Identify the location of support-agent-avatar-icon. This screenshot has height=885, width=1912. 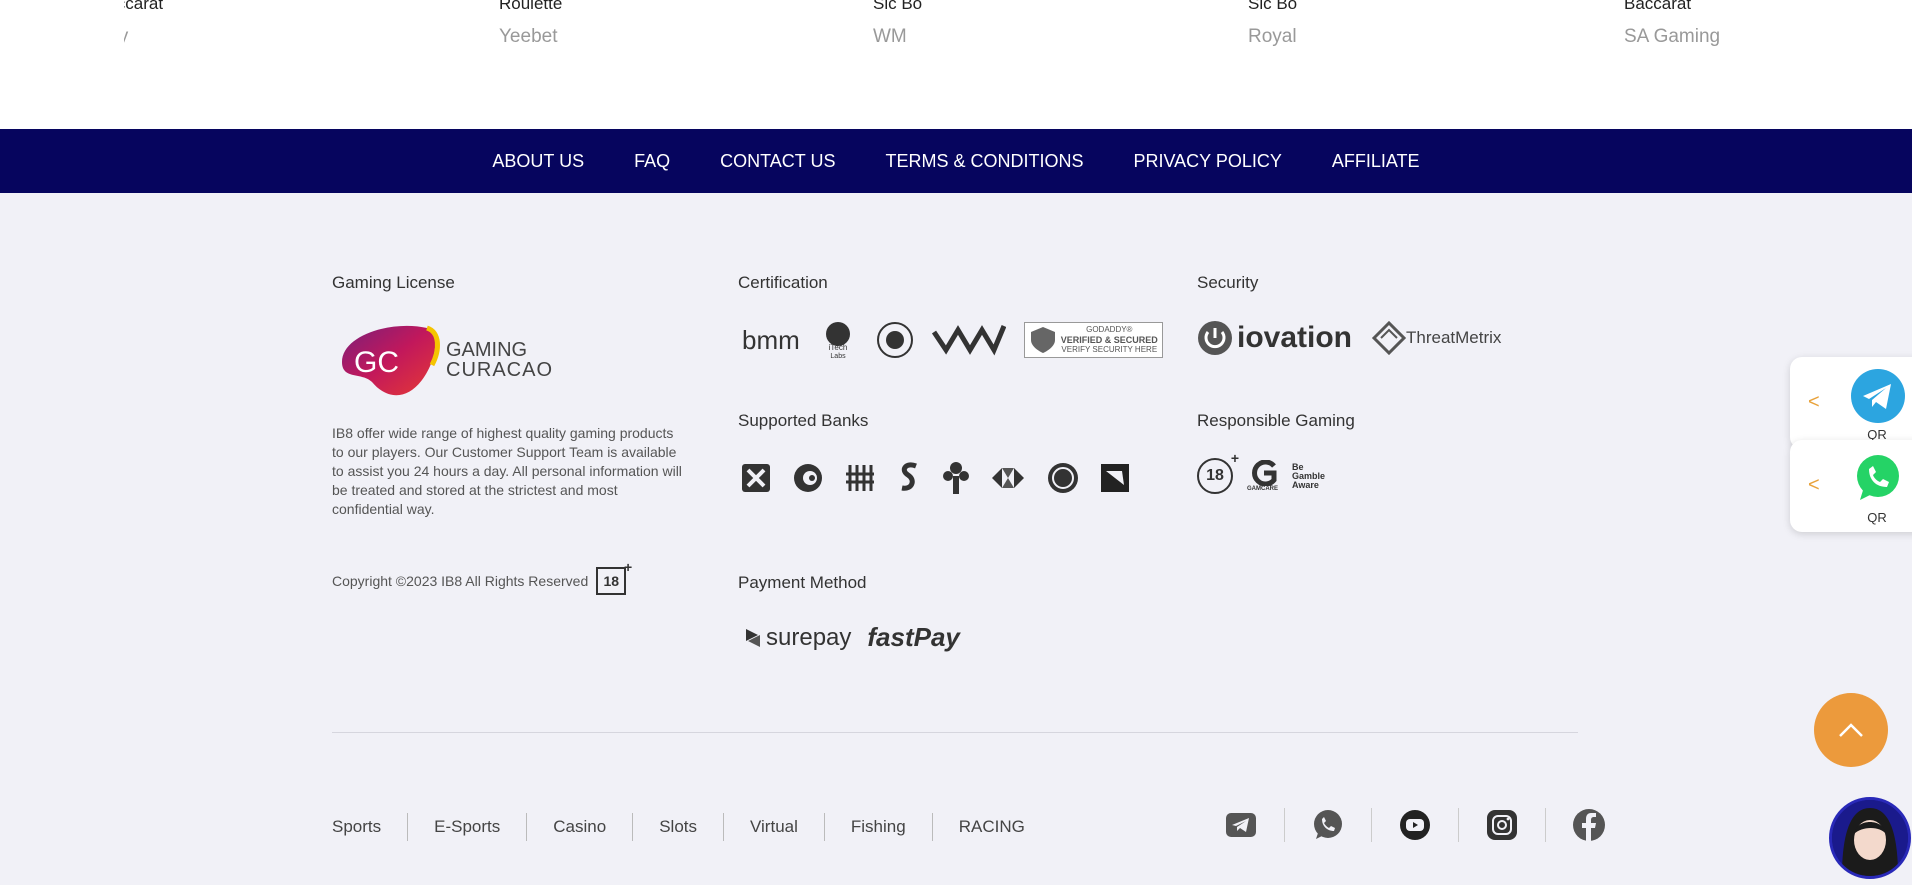
(1870, 838).